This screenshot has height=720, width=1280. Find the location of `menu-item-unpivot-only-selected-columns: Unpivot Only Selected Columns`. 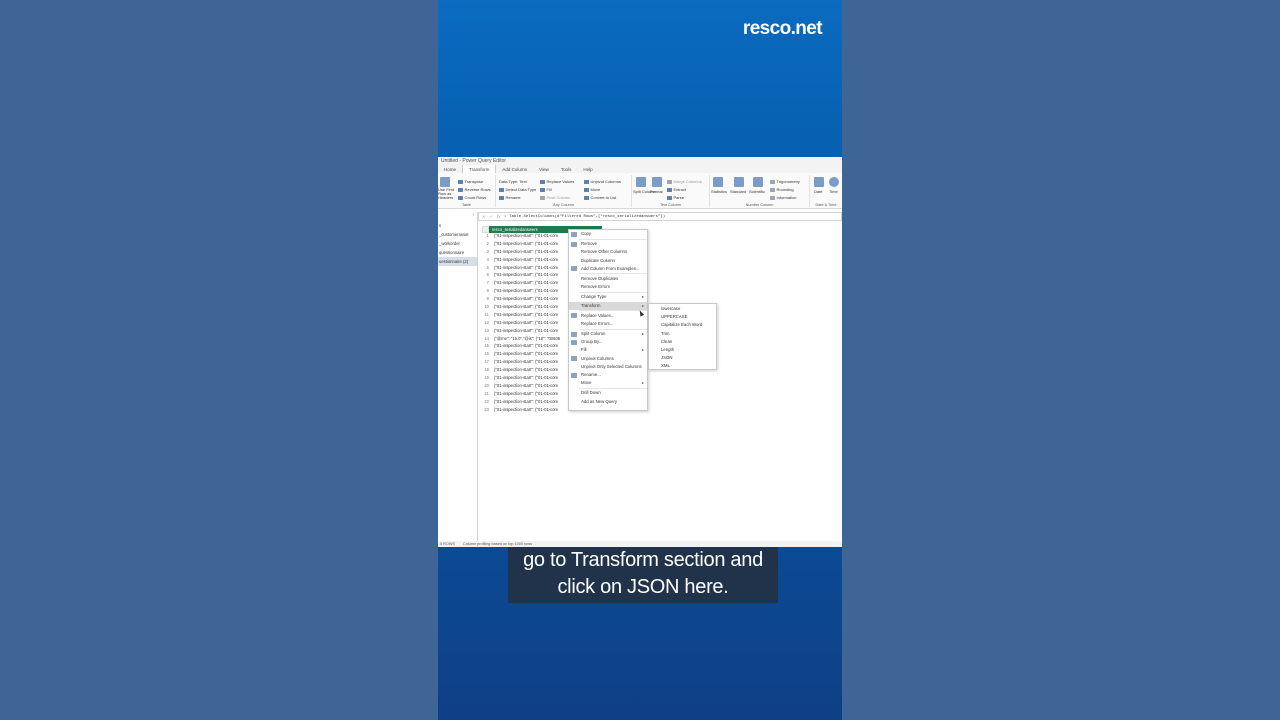

menu-item-unpivot-only-selected-columns: Unpivot Only Selected Columns is located at coordinates (608, 367).